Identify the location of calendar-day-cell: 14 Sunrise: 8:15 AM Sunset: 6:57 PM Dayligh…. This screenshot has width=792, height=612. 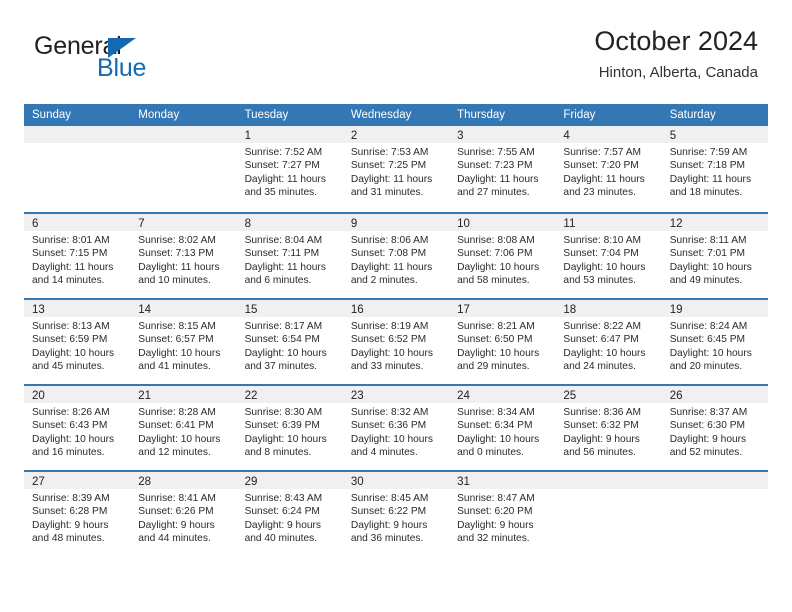
(183, 342).